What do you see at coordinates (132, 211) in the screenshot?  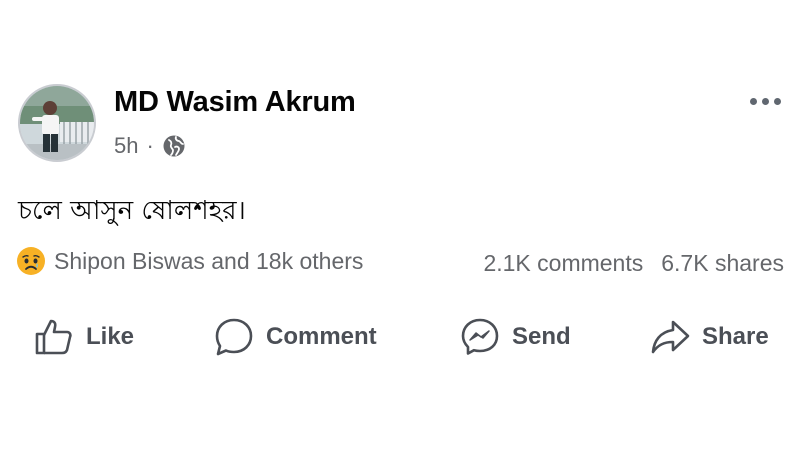 I see `post-text: চলে আসুন ষোলশহর।` at bounding box center [132, 211].